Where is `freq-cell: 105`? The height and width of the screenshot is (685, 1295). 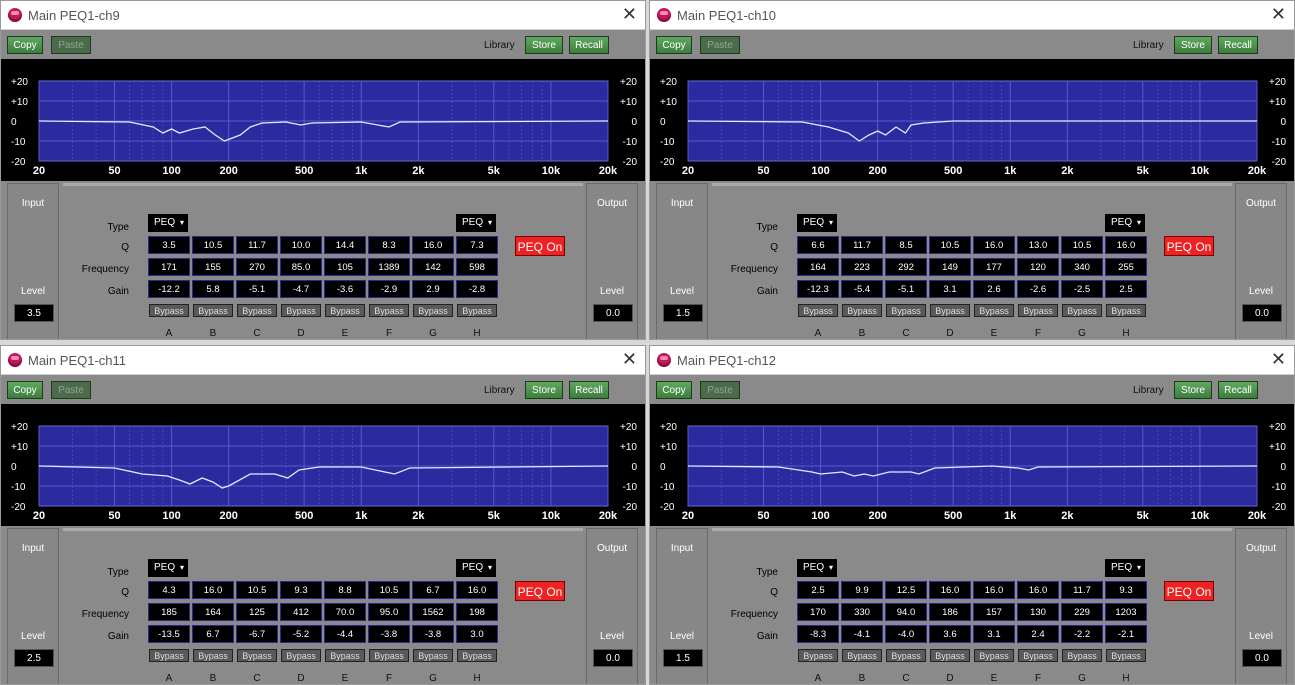
freq-cell: 105 is located at coordinates (345, 267).